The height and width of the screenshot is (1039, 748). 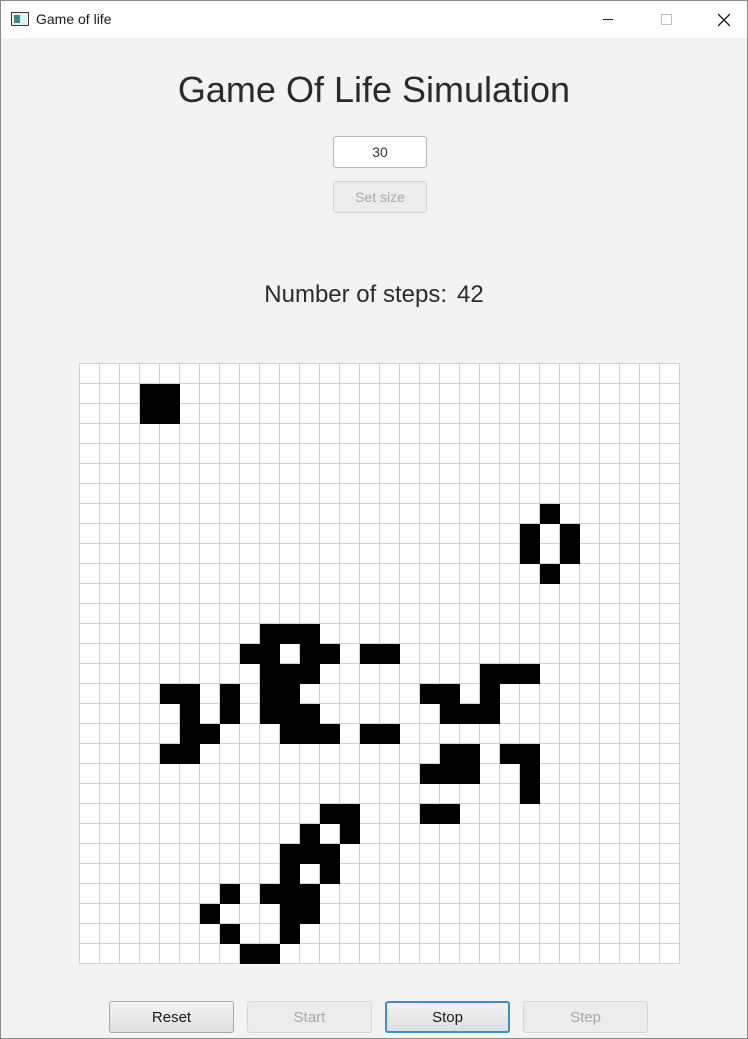 What do you see at coordinates (309, 1017) in the screenshot?
I see `start-button: Start` at bounding box center [309, 1017].